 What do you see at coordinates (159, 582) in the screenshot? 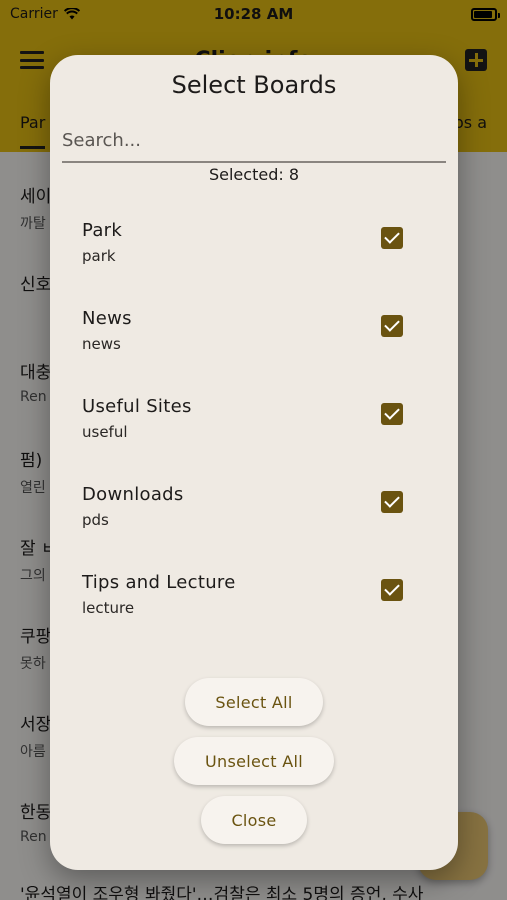
I see `board-name: Tips and Lecture` at bounding box center [159, 582].